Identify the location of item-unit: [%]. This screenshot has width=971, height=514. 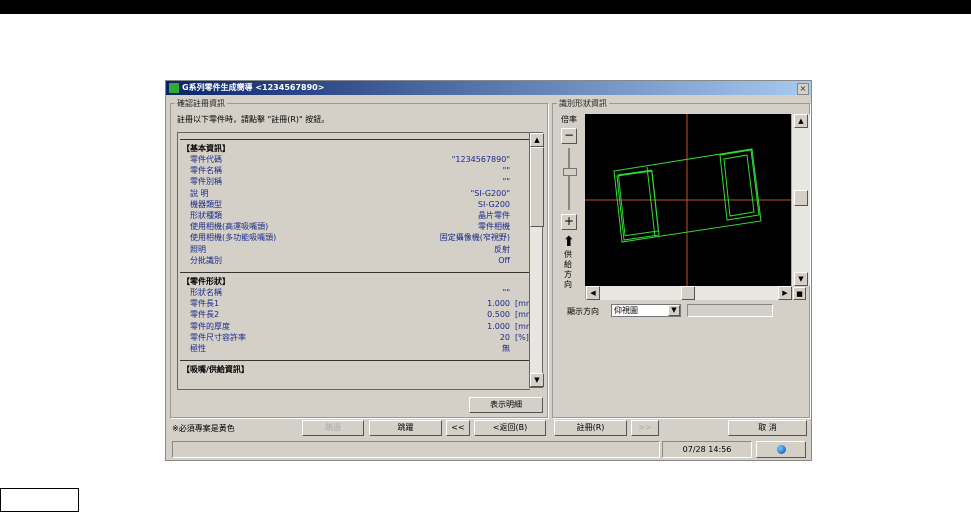
(522, 337).